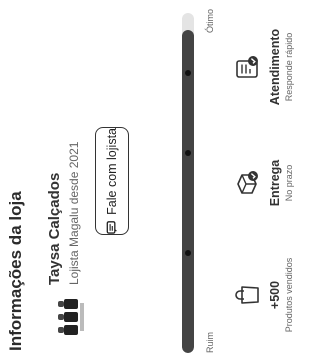 This screenshot has width=334, height=363. I want to click on shopping-bag-icon, so click(247, 295).